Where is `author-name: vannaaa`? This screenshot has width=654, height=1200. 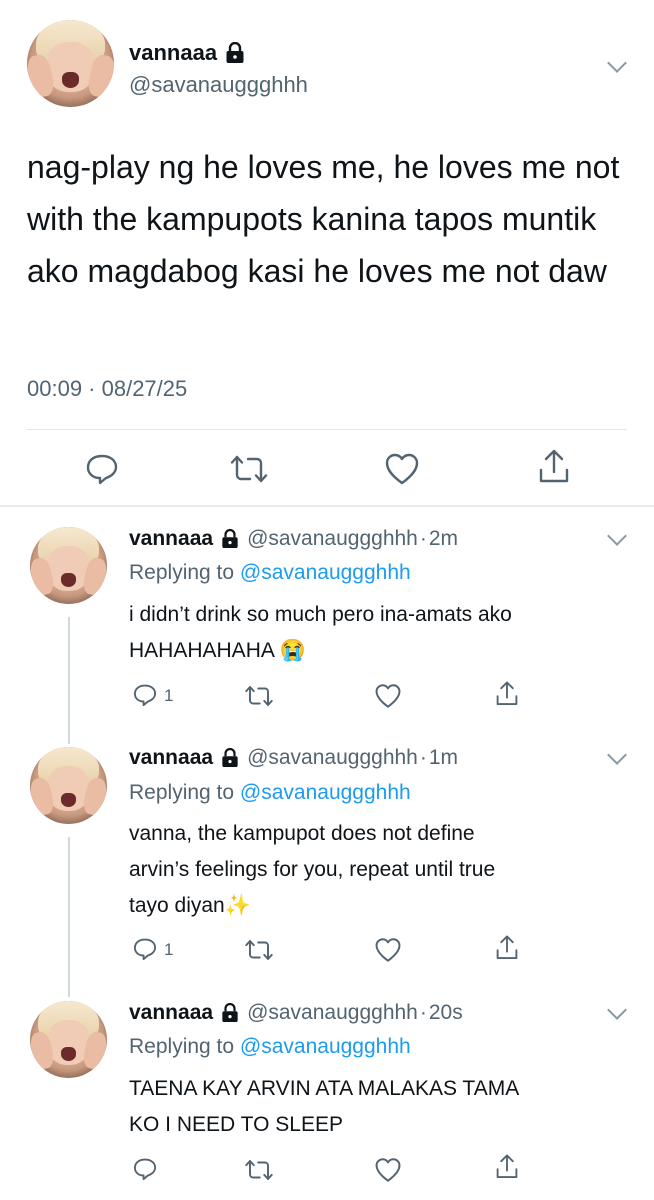
author-name: vannaaa is located at coordinates (187, 53).